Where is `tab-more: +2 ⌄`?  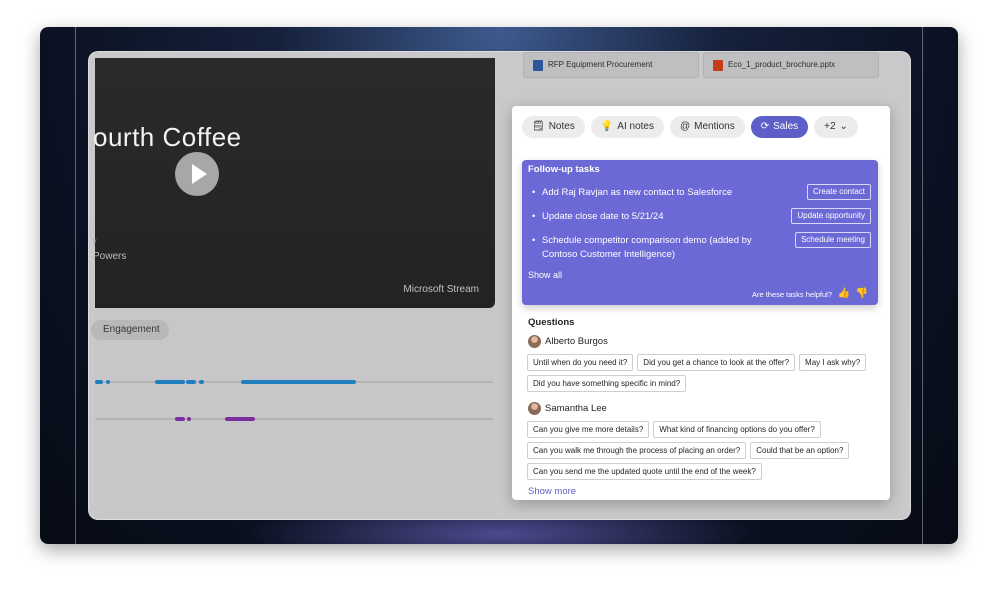 tab-more: +2 ⌄ is located at coordinates (836, 127).